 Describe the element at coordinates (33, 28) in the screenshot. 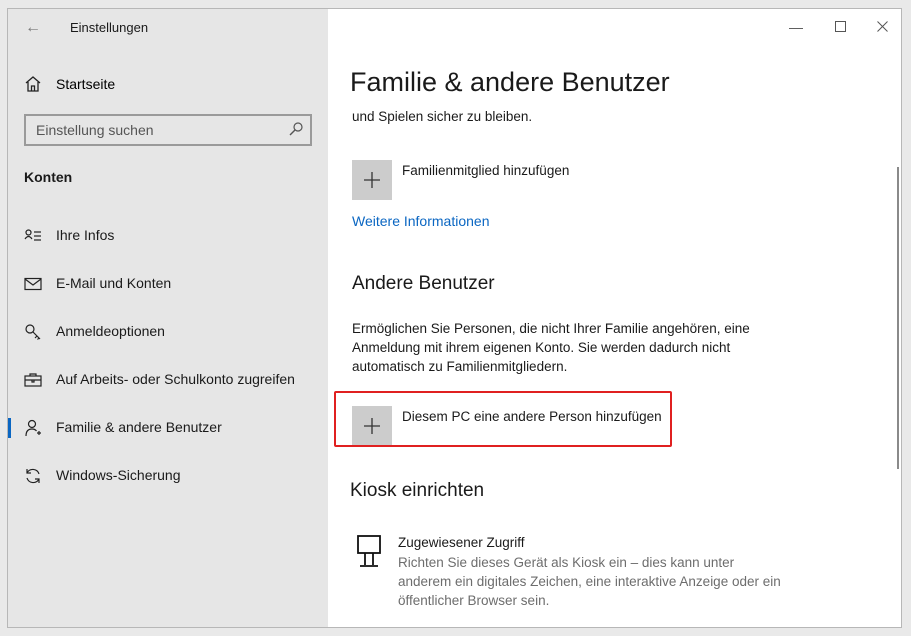

I see `back-arrow-icon: ←` at that location.